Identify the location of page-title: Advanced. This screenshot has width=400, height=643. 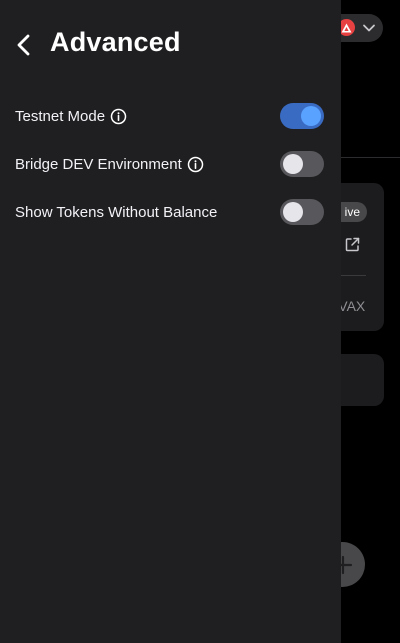
(115, 42).